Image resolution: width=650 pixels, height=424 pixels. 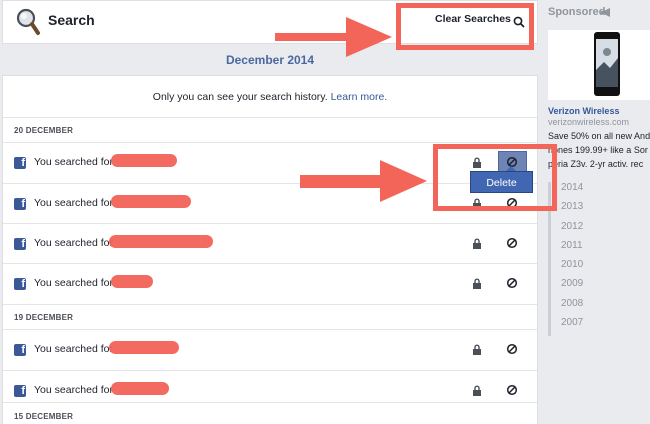 What do you see at coordinates (270, 60) in the screenshot?
I see `month-heading: December 2014` at bounding box center [270, 60].